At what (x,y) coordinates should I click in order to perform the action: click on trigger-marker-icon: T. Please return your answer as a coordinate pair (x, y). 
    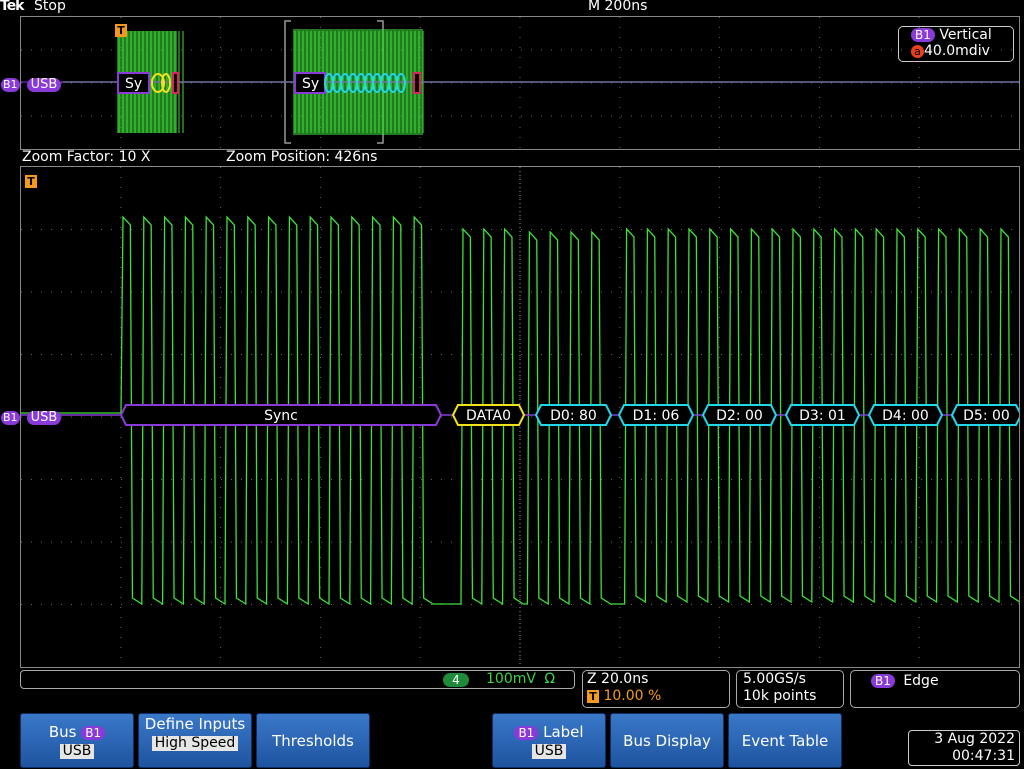
    Looking at the image, I should click on (121, 30).